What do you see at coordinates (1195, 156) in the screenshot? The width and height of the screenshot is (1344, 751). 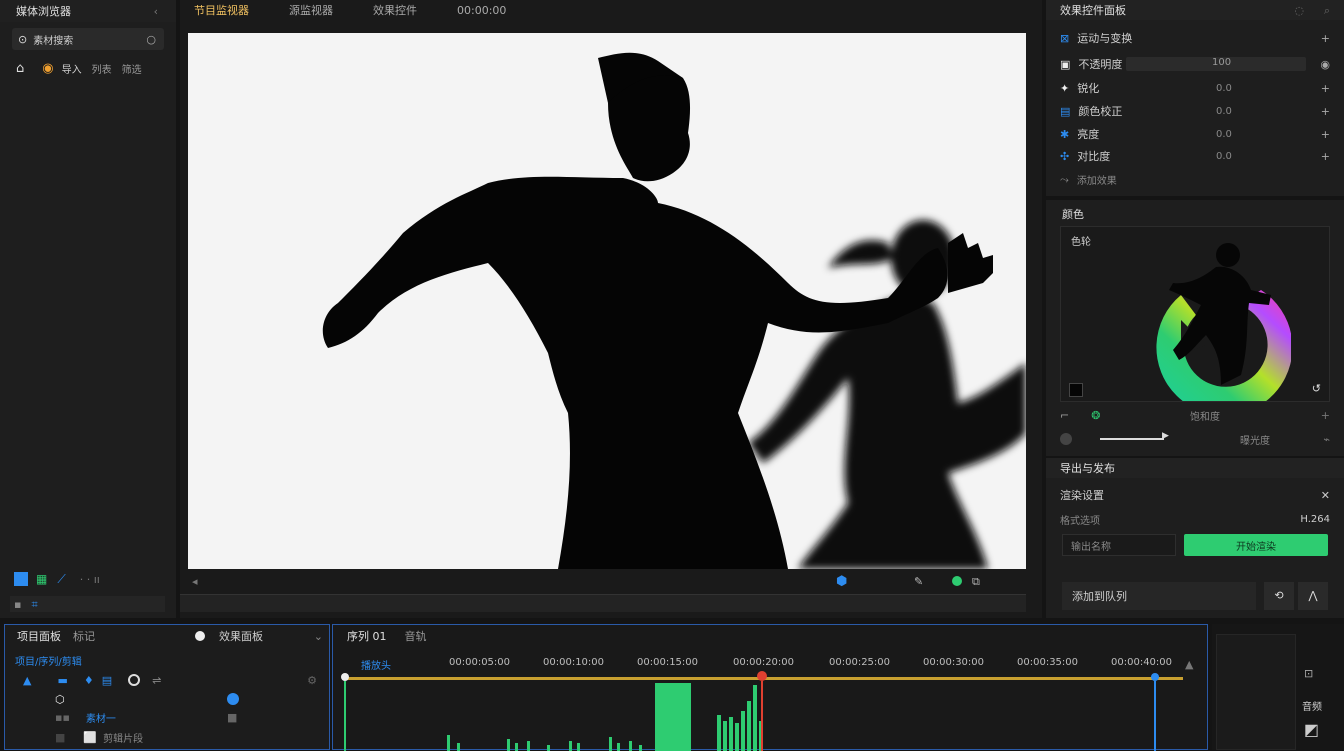 I see `effect-row: ✣ 对比度 0.0 +` at bounding box center [1195, 156].